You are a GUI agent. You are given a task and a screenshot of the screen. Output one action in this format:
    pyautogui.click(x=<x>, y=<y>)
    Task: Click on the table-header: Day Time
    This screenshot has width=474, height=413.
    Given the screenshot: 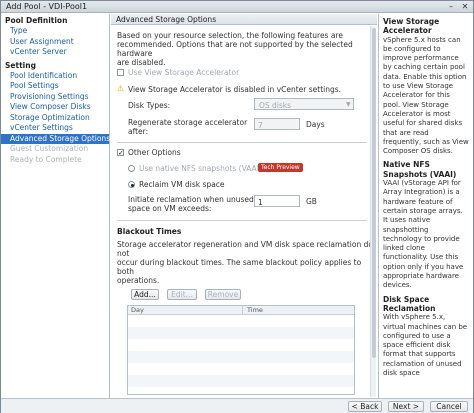 What is the action you would take?
    pyautogui.click(x=241, y=310)
    